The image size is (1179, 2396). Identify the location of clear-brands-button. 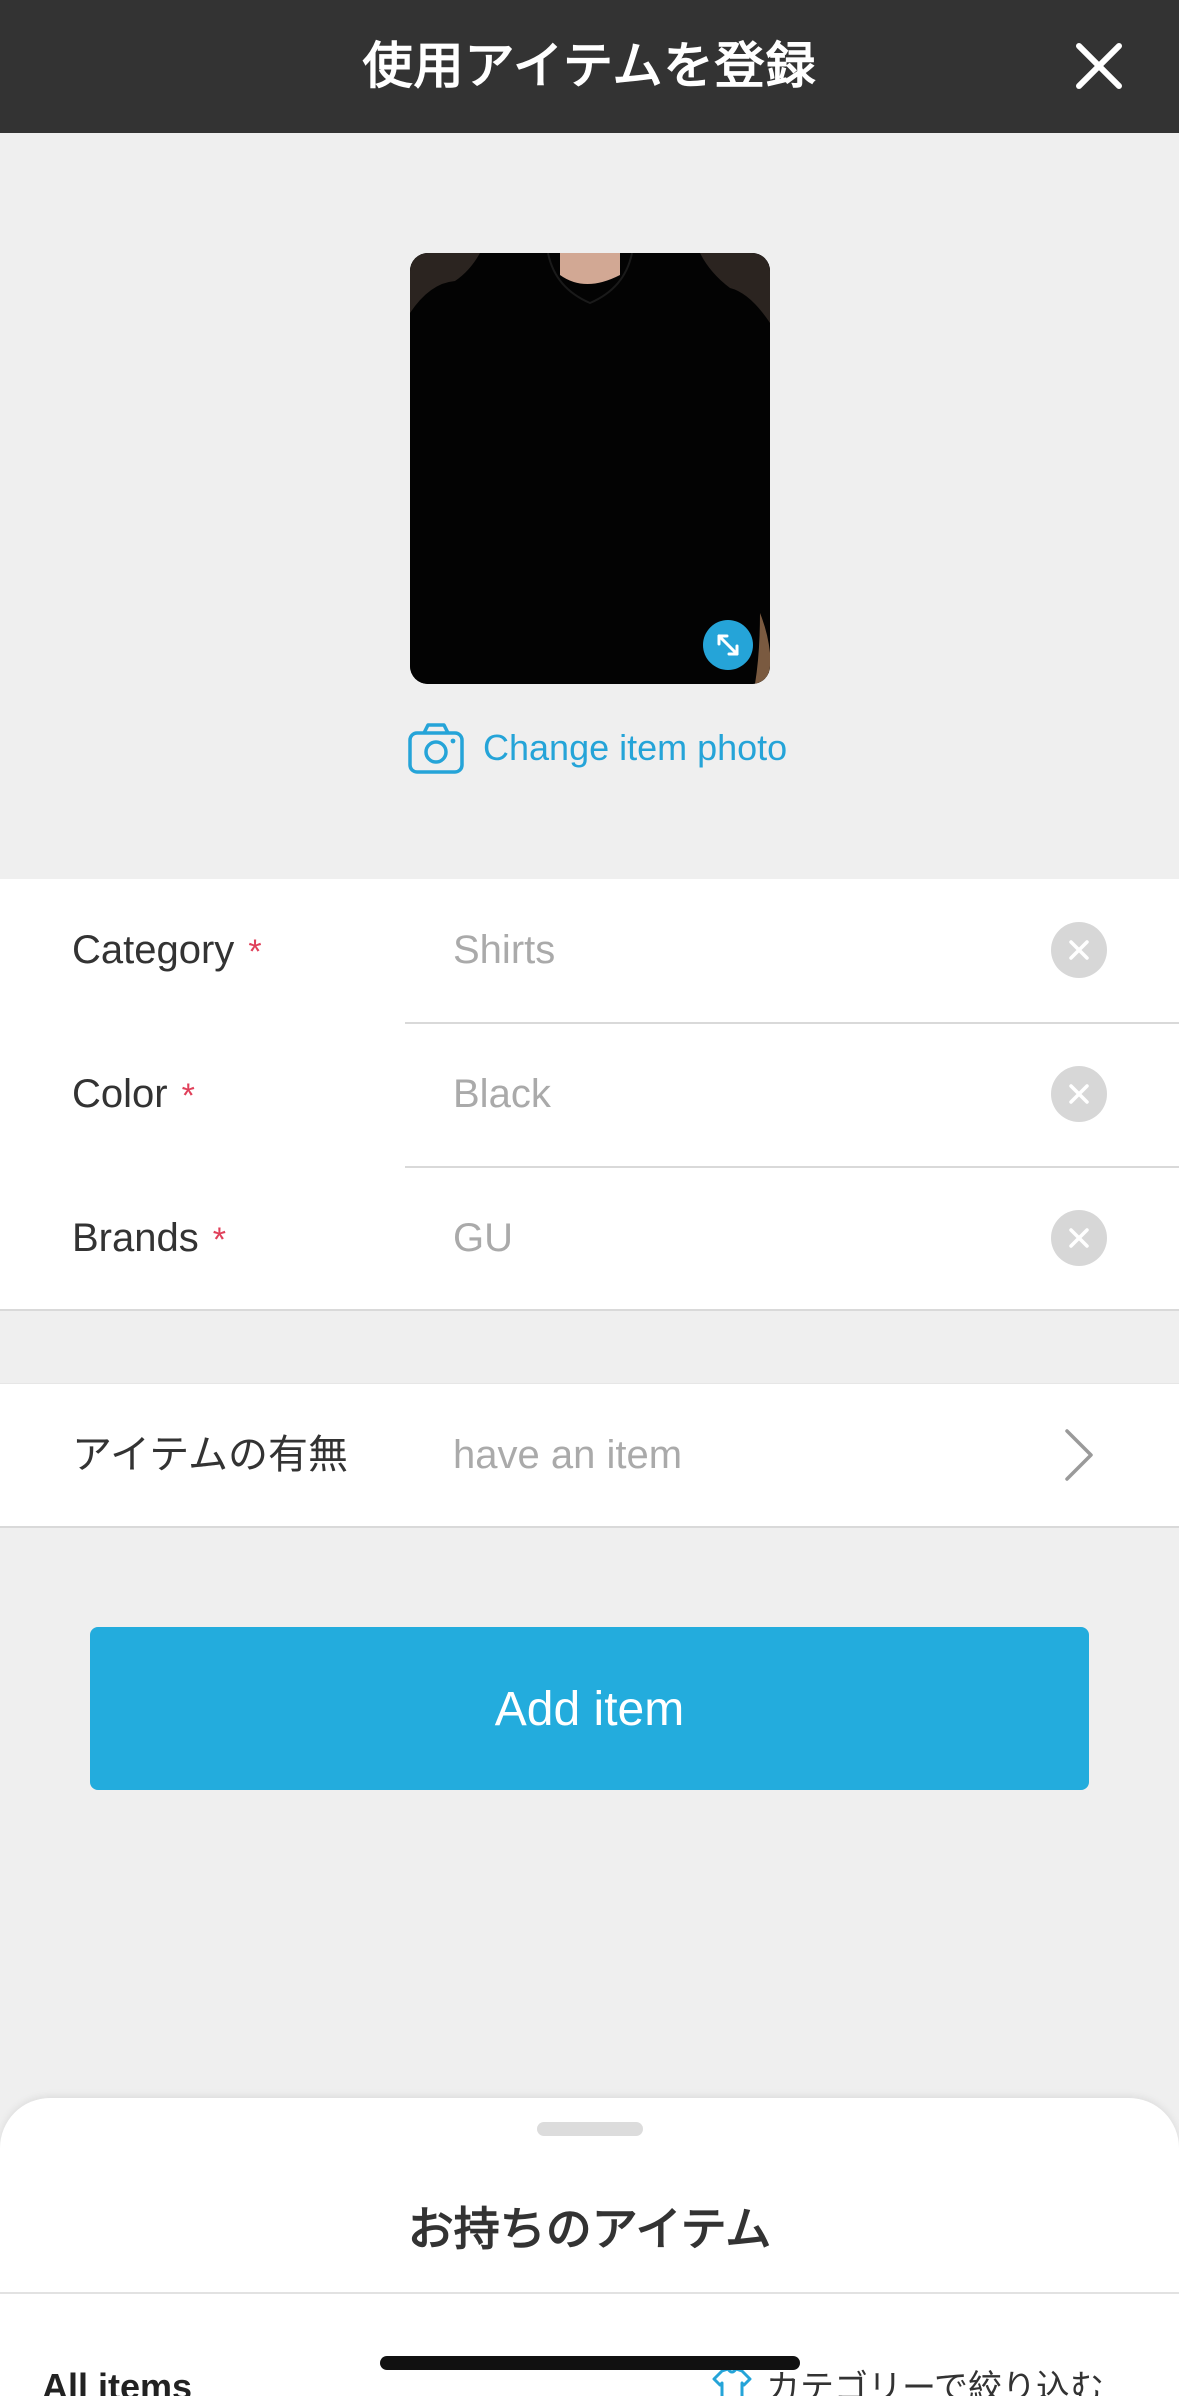
(1079, 1238).